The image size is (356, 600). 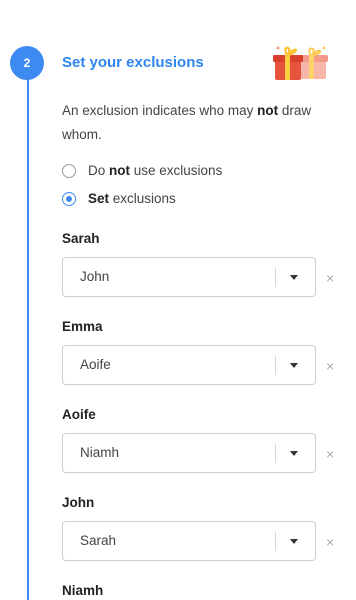 What do you see at coordinates (95, 364) in the screenshot?
I see `select-value: Aoife` at bounding box center [95, 364].